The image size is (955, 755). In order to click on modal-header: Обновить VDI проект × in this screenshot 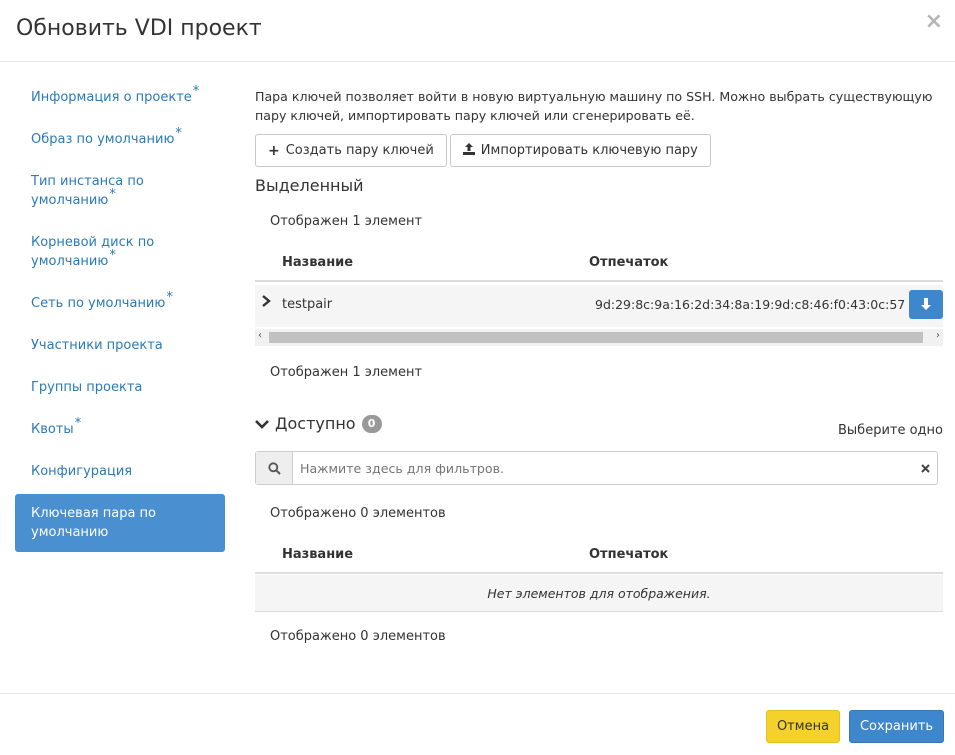, I will do `click(477, 31)`.